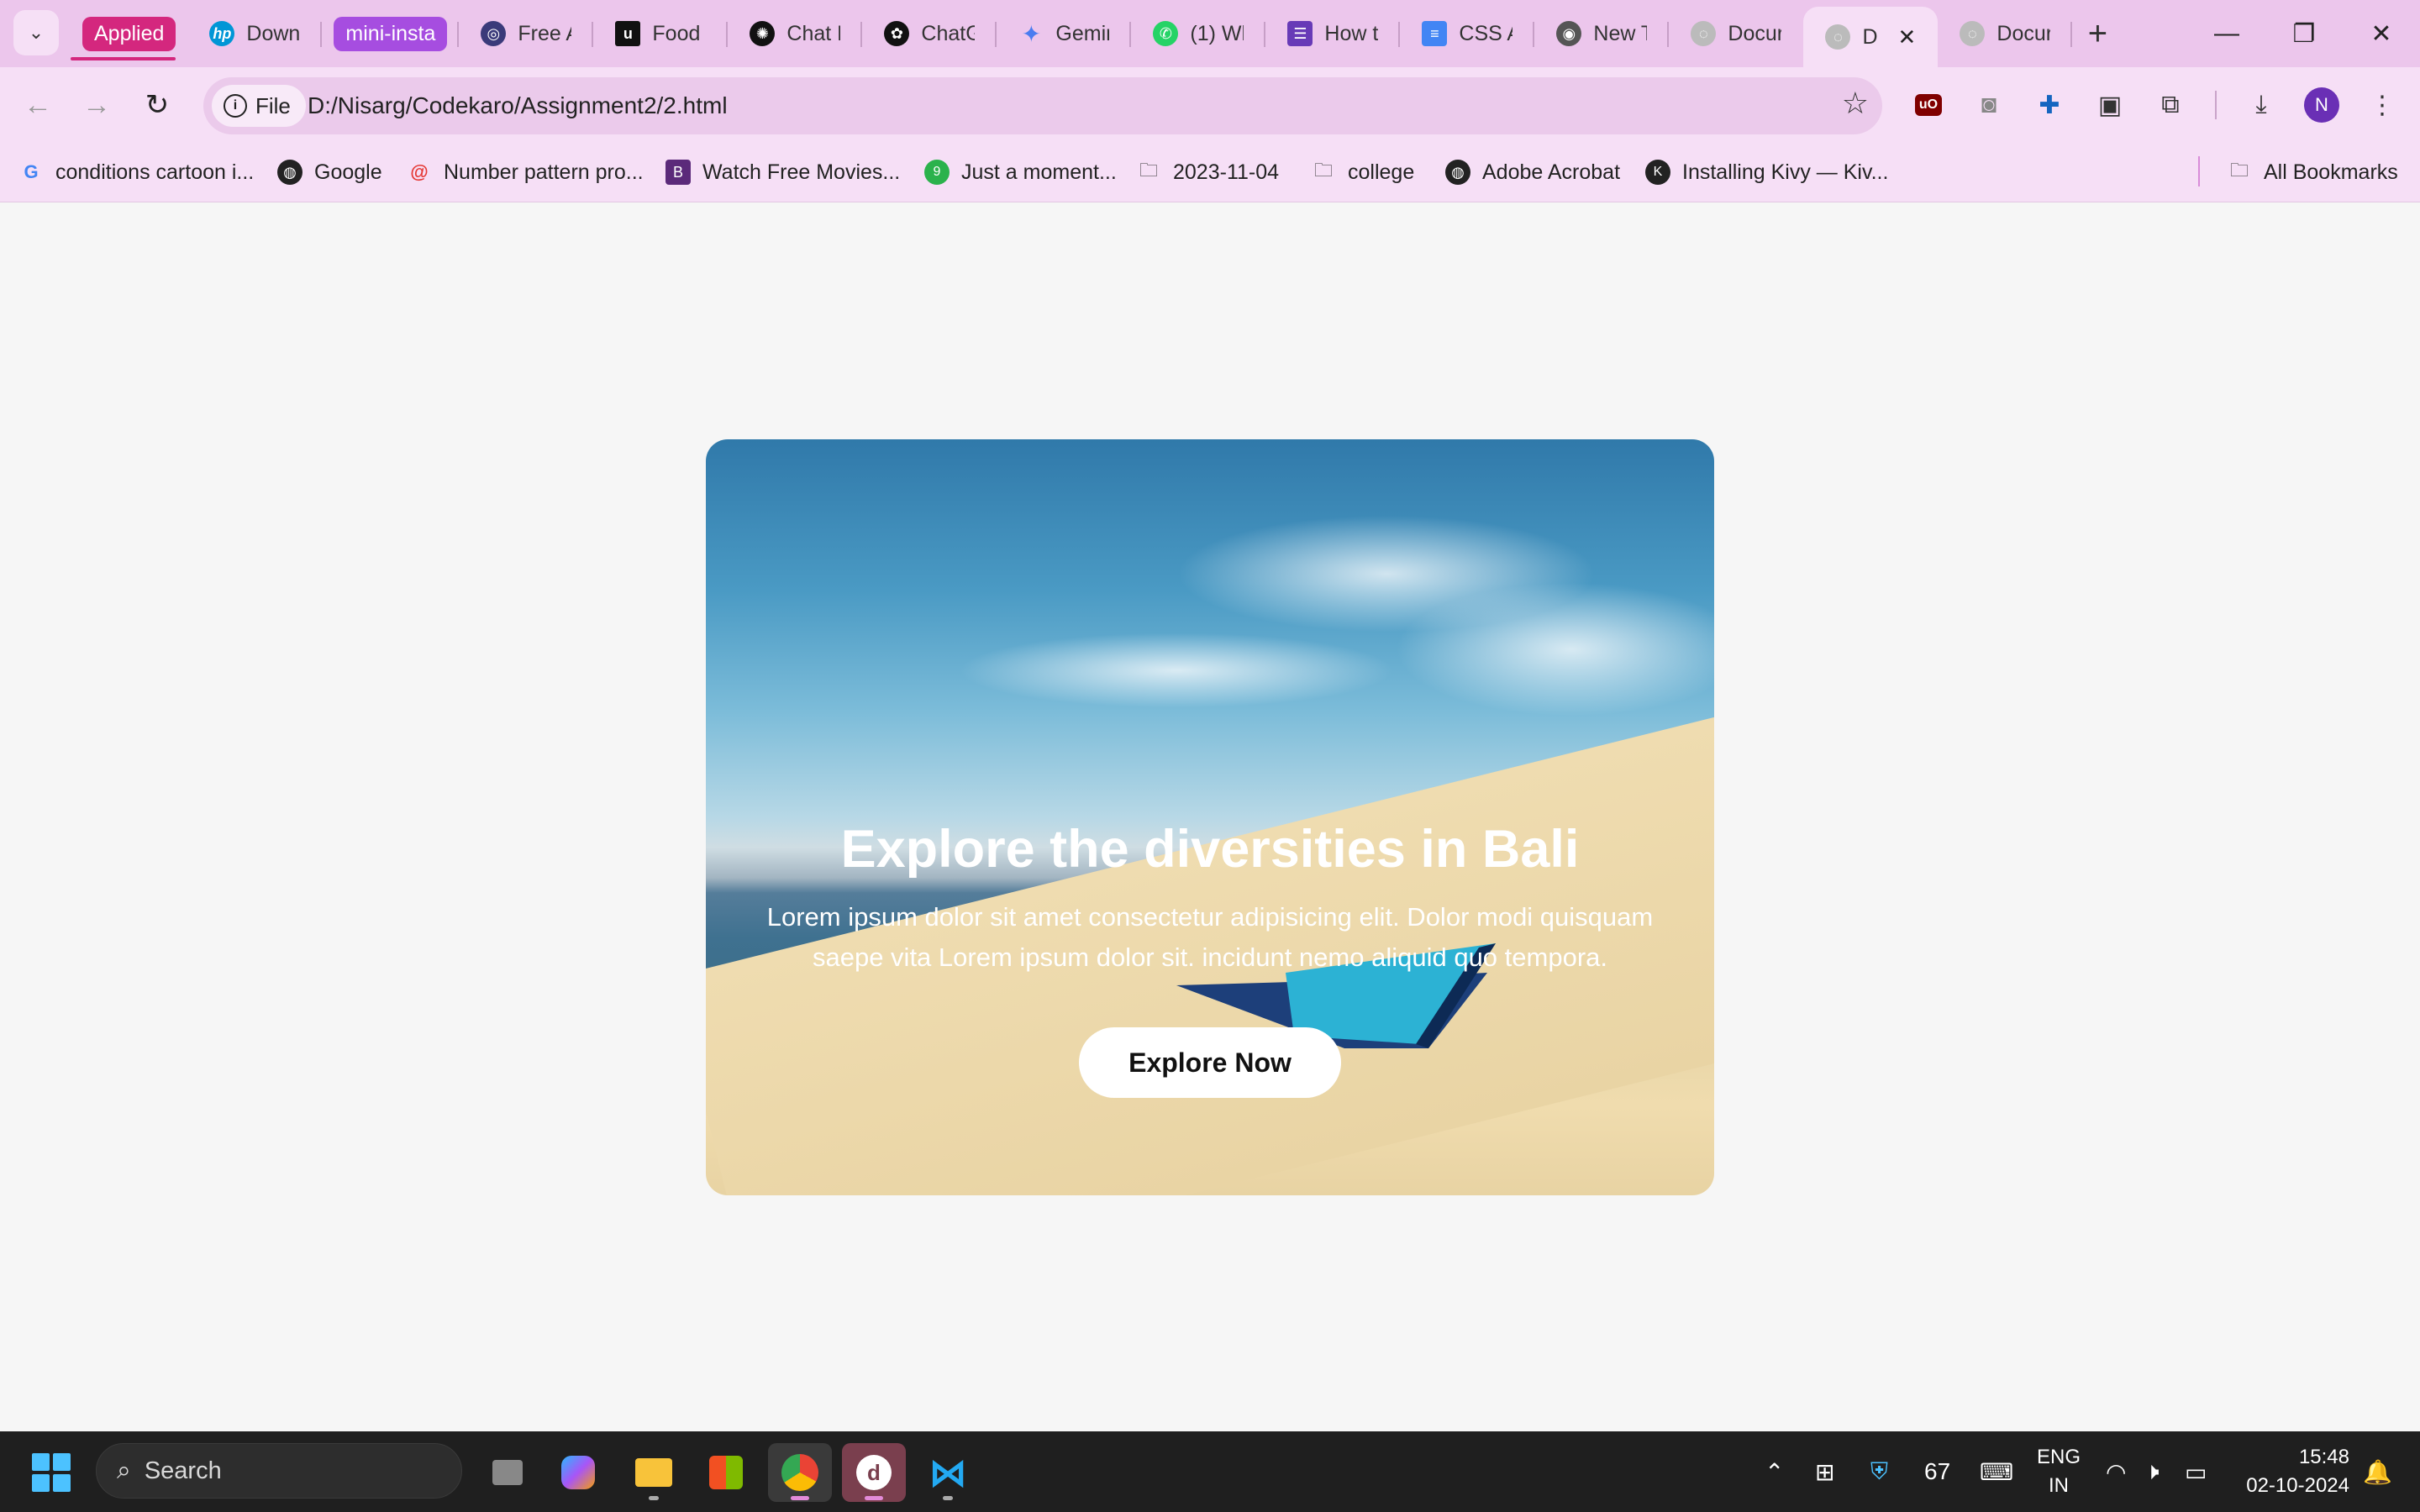  I want to click on extension-icon: ✚, so click(2049, 105).